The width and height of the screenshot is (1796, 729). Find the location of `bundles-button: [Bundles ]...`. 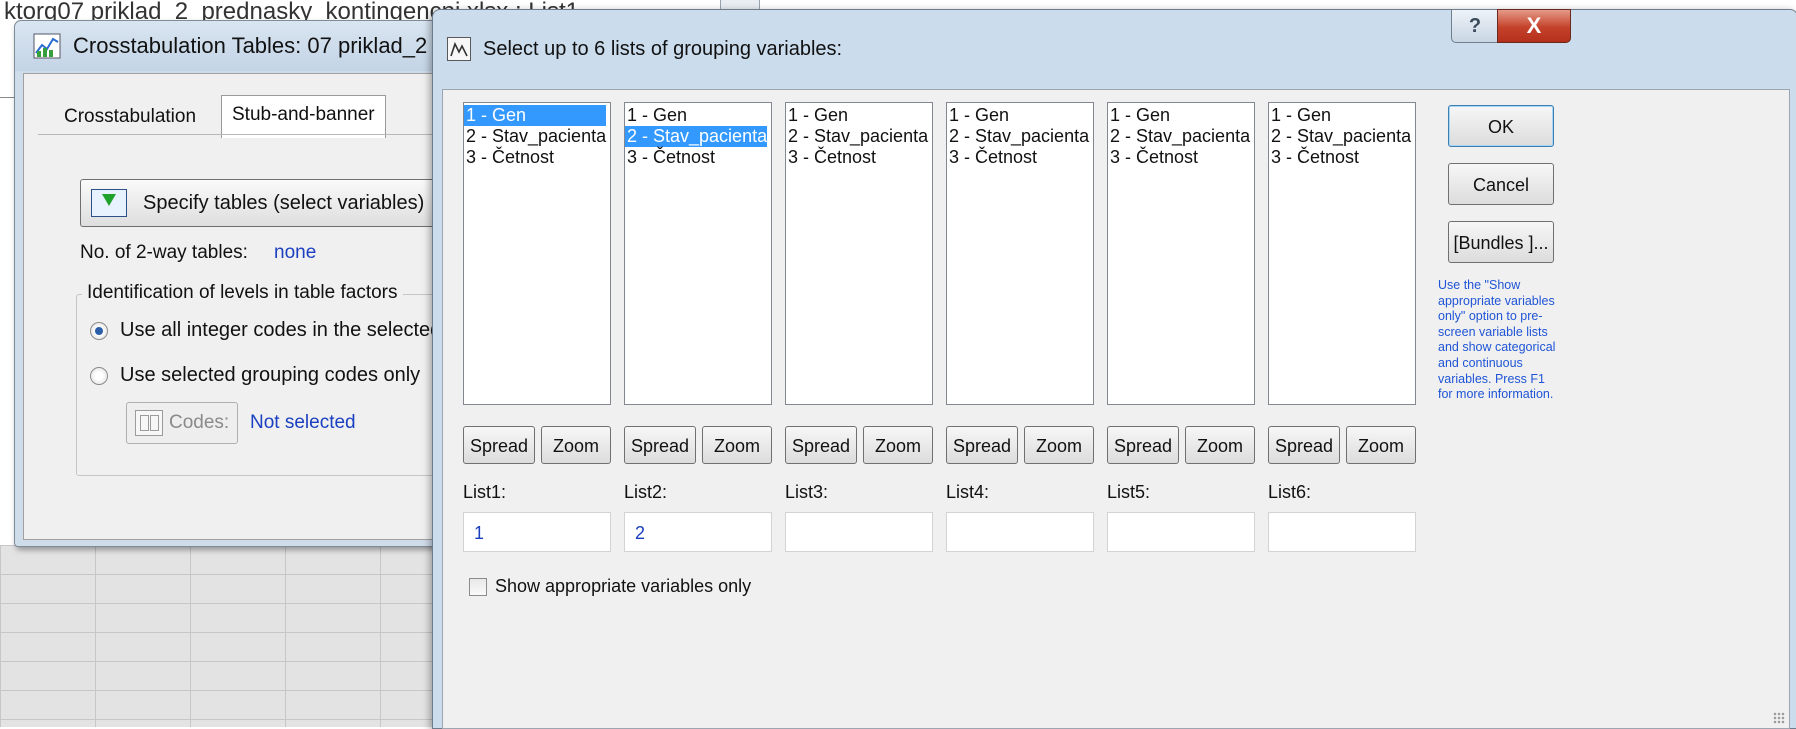

bundles-button: [Bundles ]... is located at coordinates (1501, 242).